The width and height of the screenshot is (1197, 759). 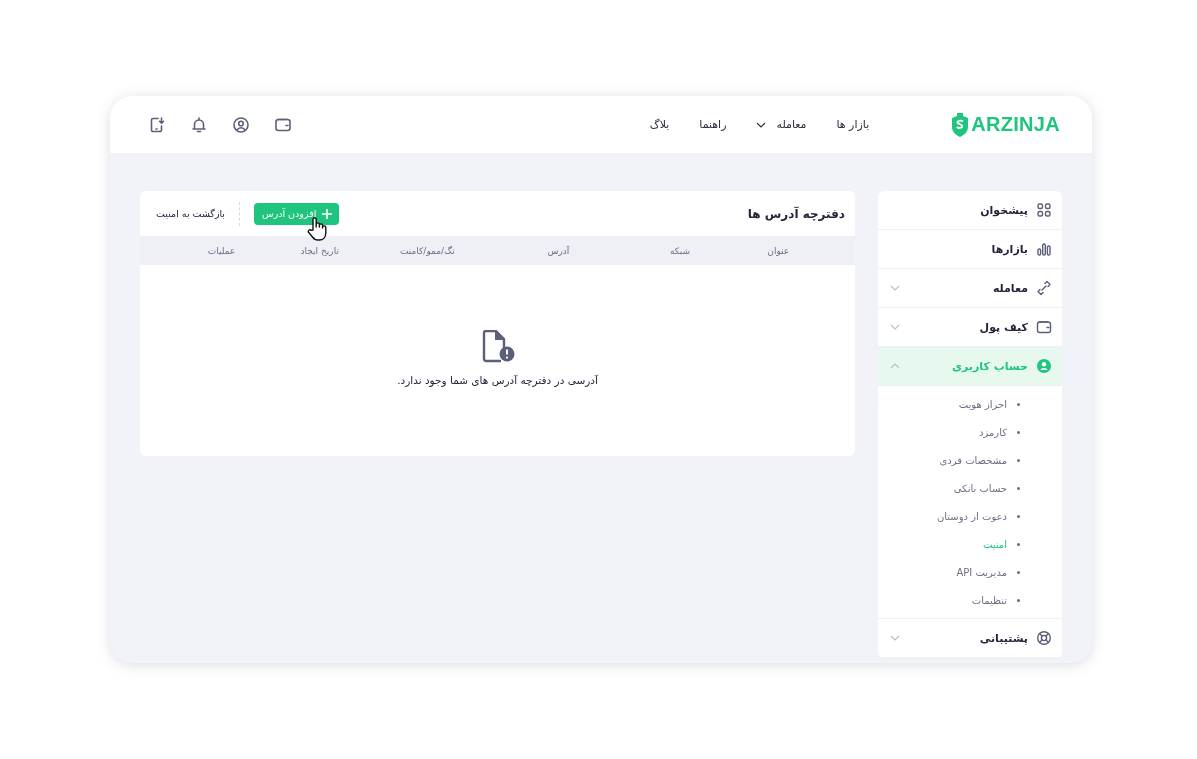 What do you see at coordinates (970, 288) in the screenshot?
I see `sidebar-item: معامله` at bounding box center [970, 288].